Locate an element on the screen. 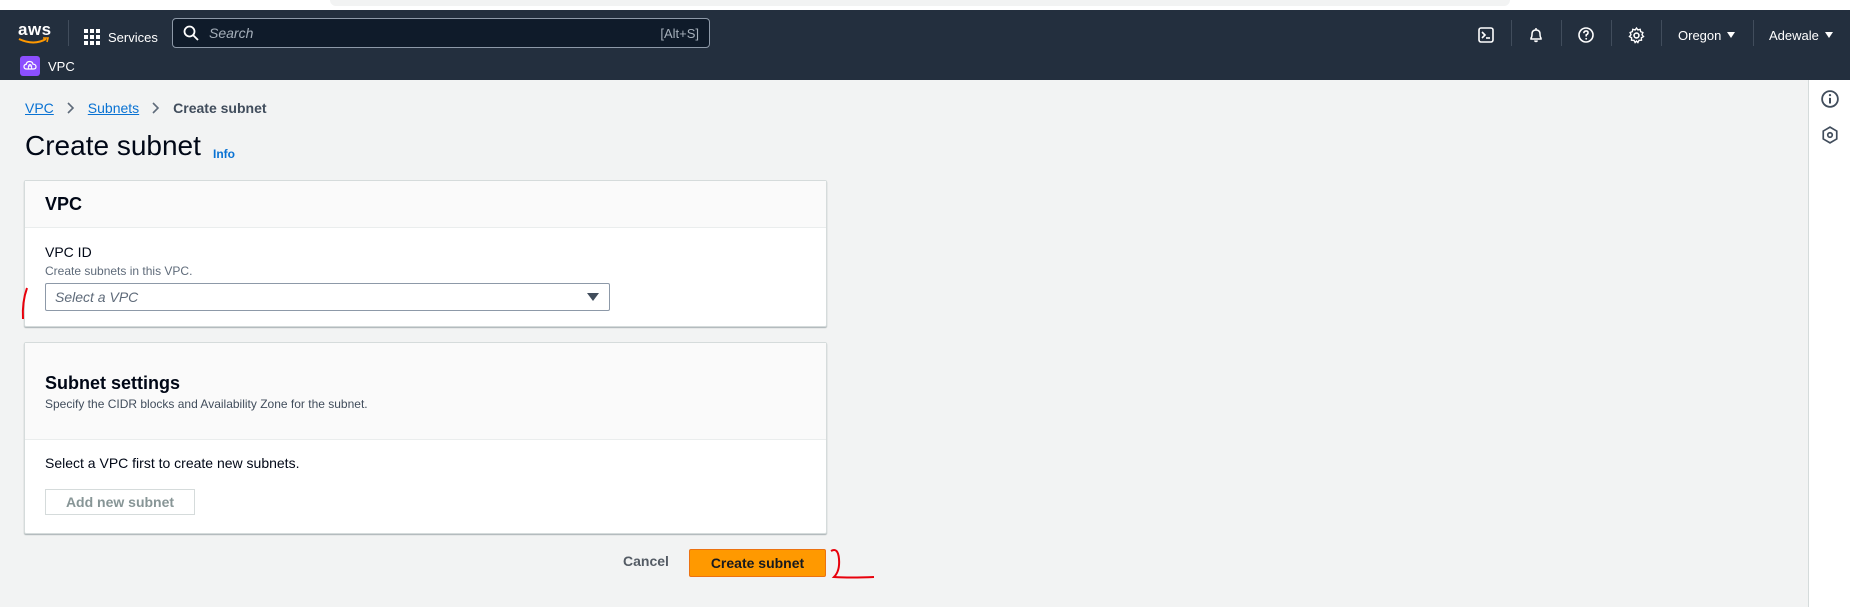  aws-logo: aws is located at coordinates (36, 33).